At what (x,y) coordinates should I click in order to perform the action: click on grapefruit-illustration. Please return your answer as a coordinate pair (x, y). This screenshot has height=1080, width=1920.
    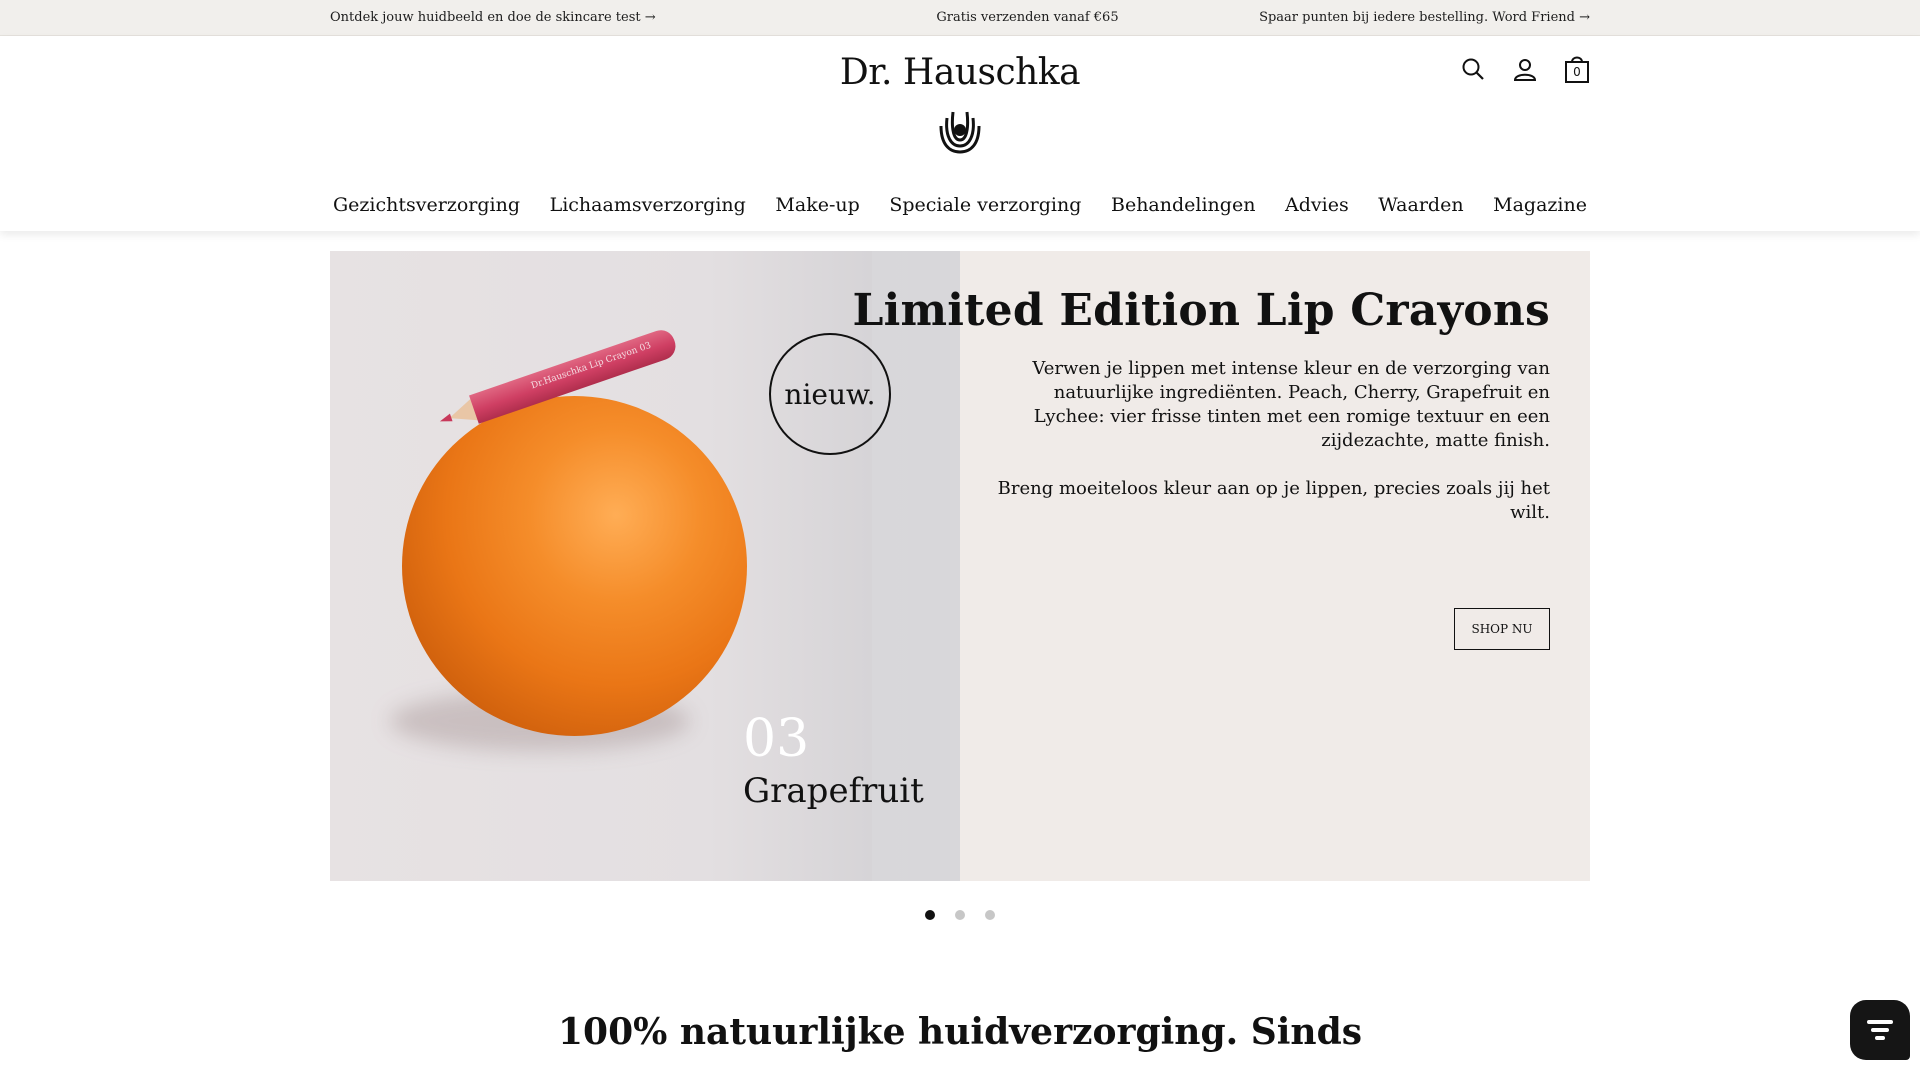
    Looking at the image, I should click on (574, 566).